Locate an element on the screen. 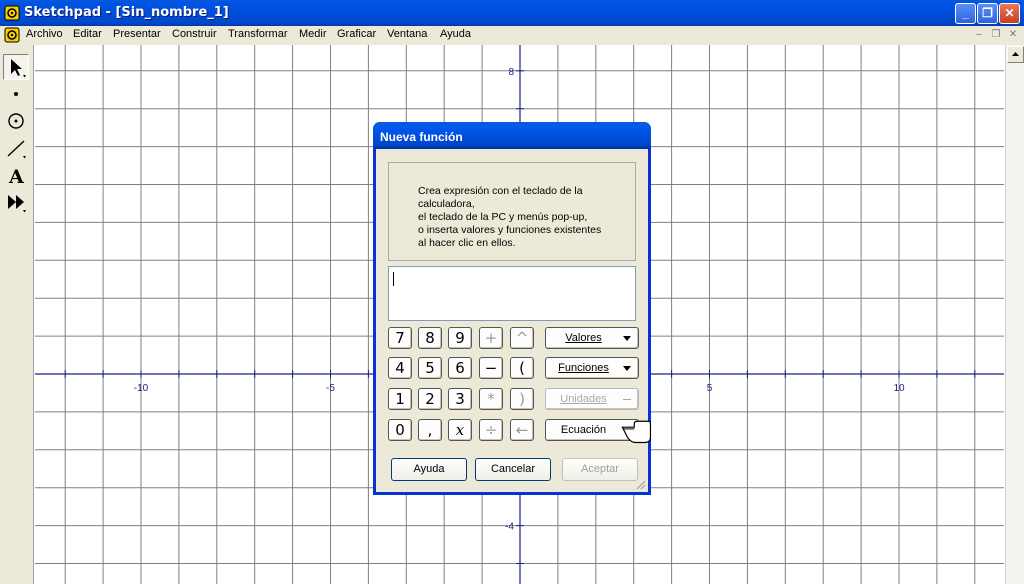 This screenshot has width=1024, height=584. doc-close-button: ✕ is located at coordinates (1013, 35).